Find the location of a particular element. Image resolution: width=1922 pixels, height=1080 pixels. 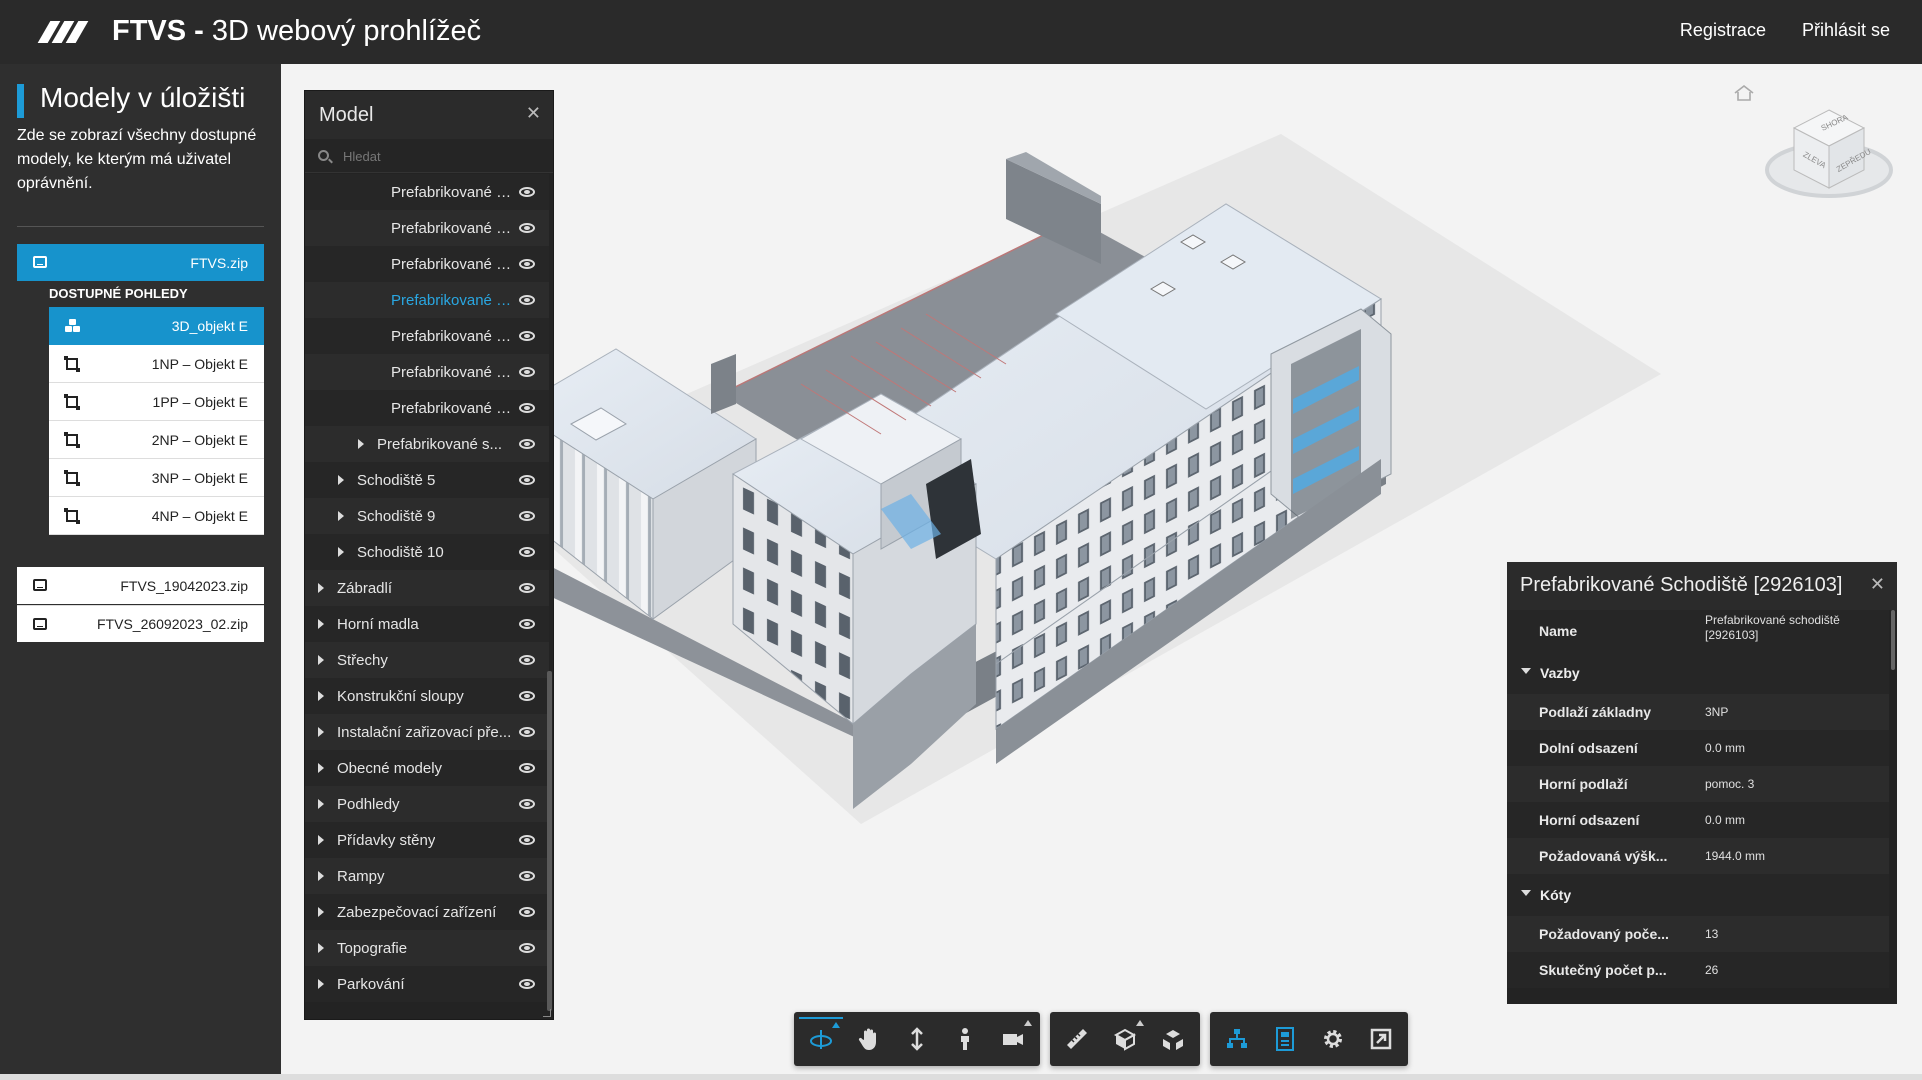

property-category: Kóty is located at coordinates (1698, 895).